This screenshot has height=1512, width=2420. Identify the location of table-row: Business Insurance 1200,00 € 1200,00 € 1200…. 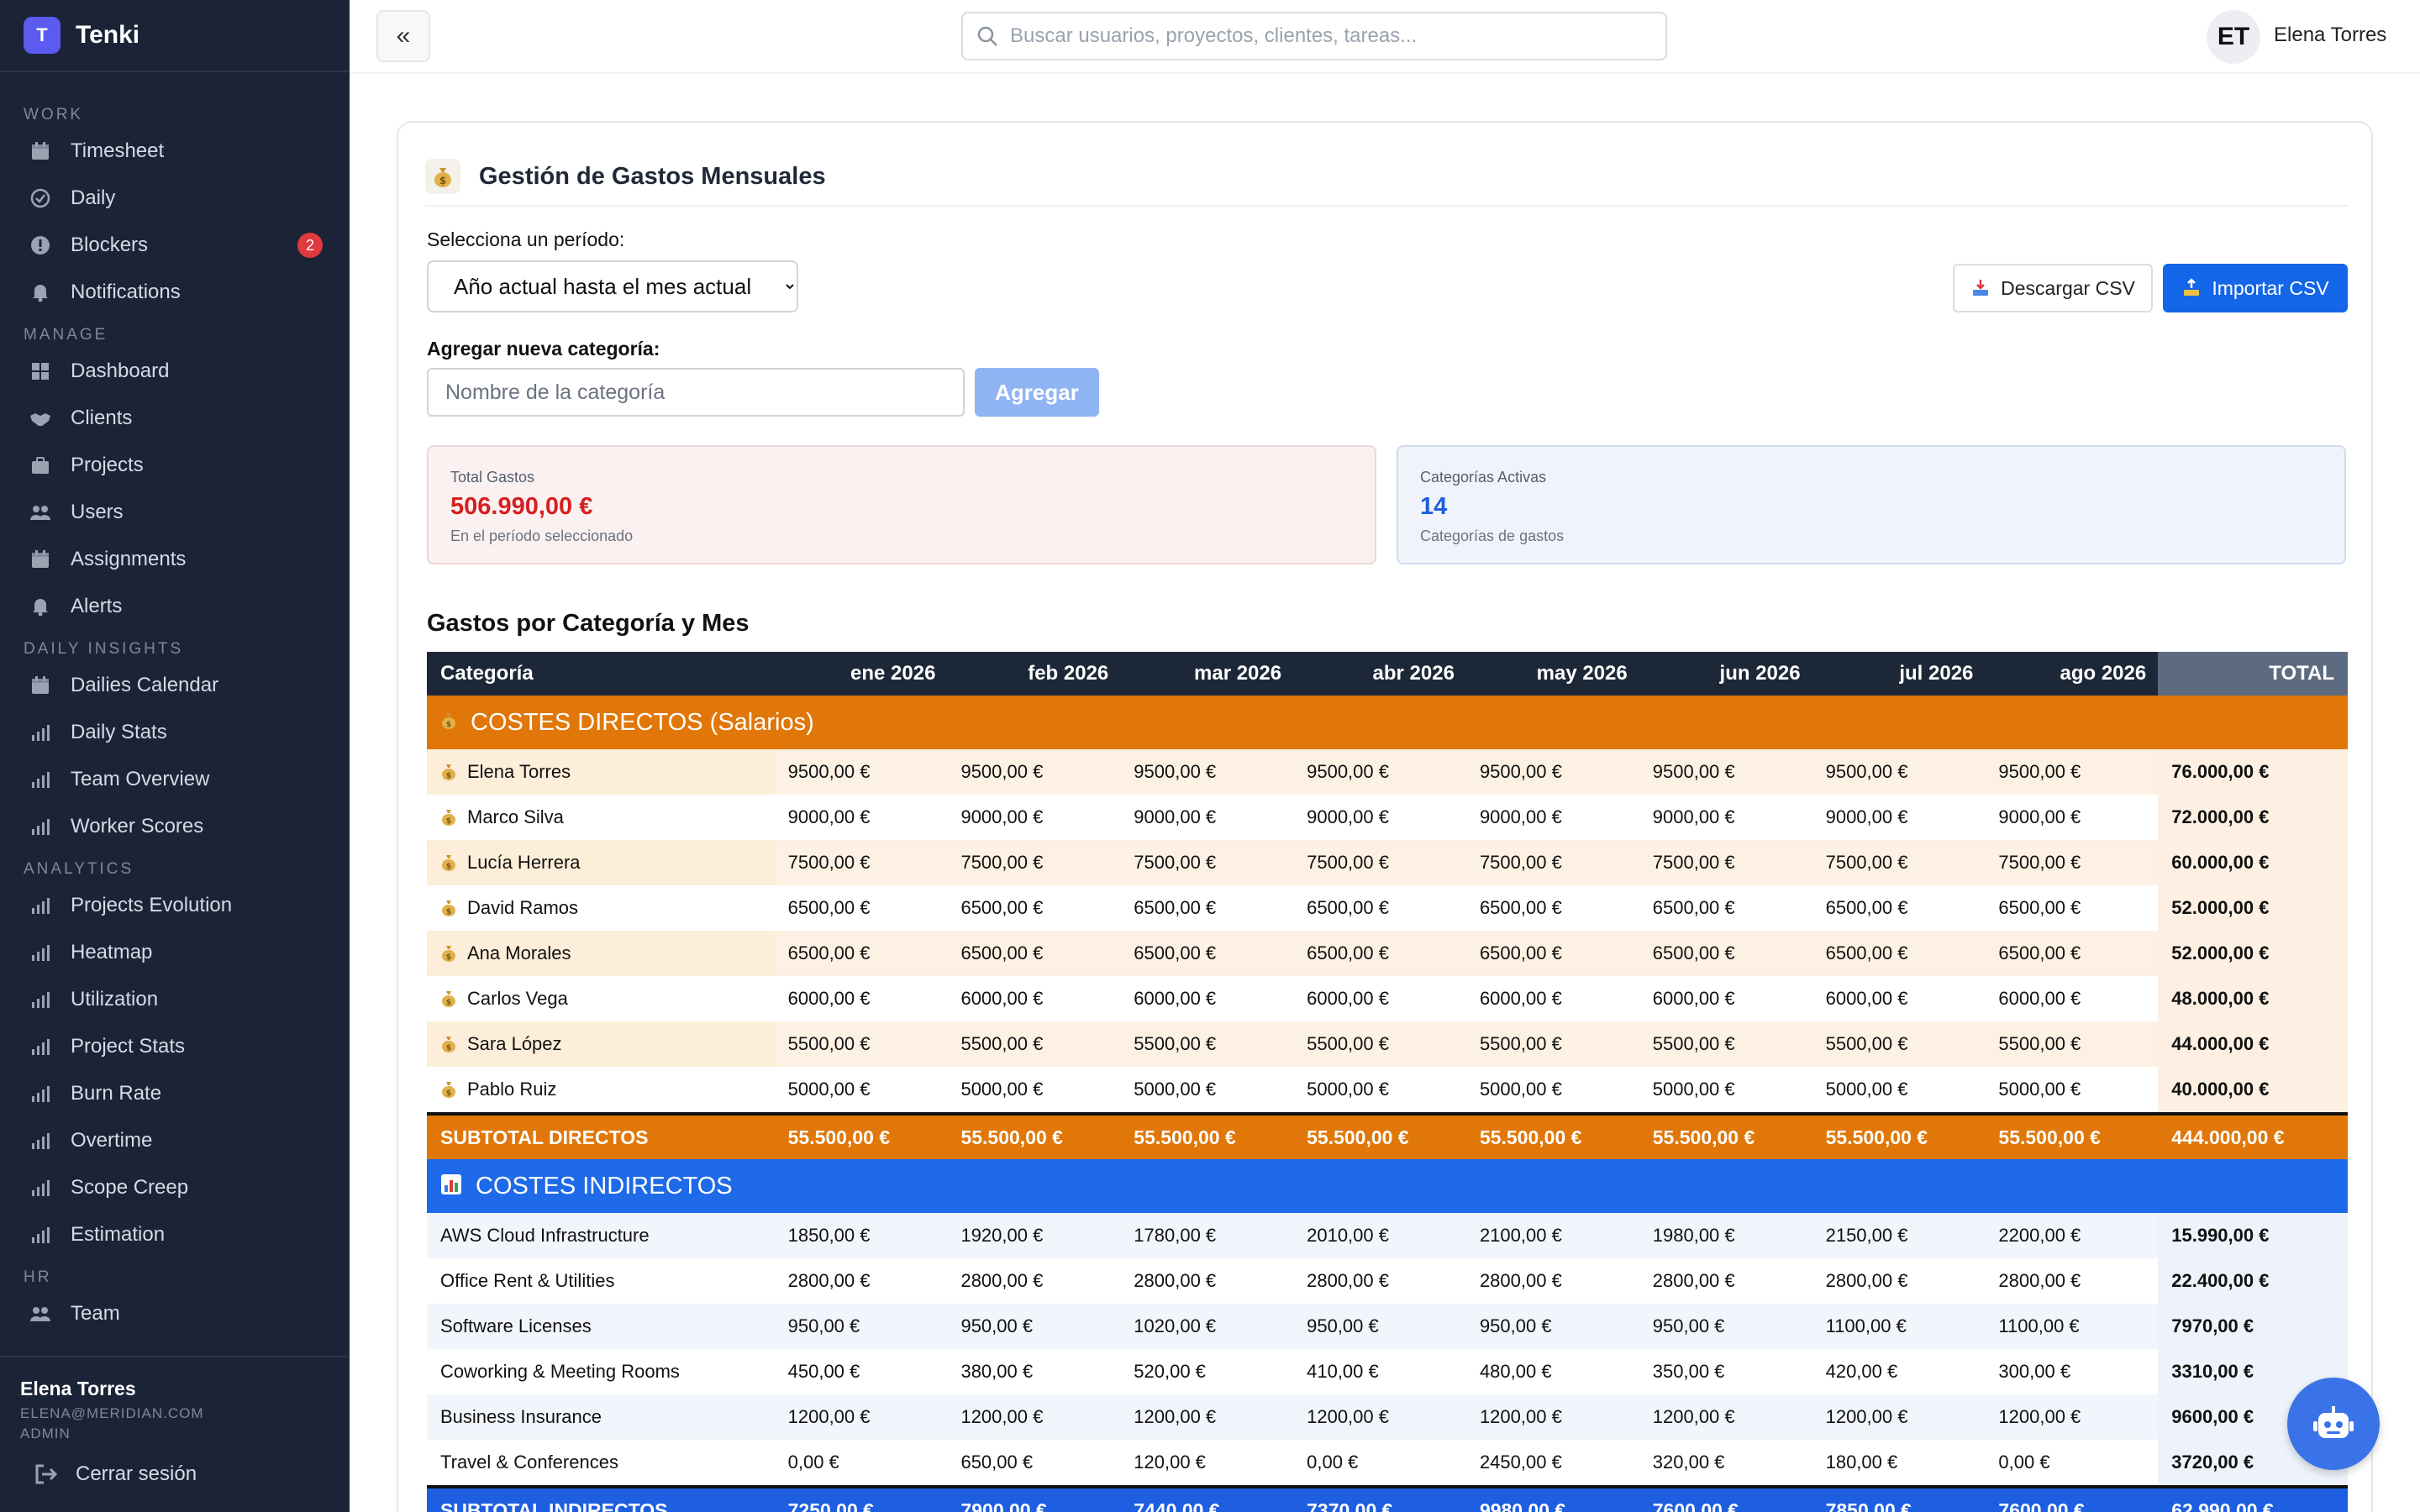
(1388, 1417).